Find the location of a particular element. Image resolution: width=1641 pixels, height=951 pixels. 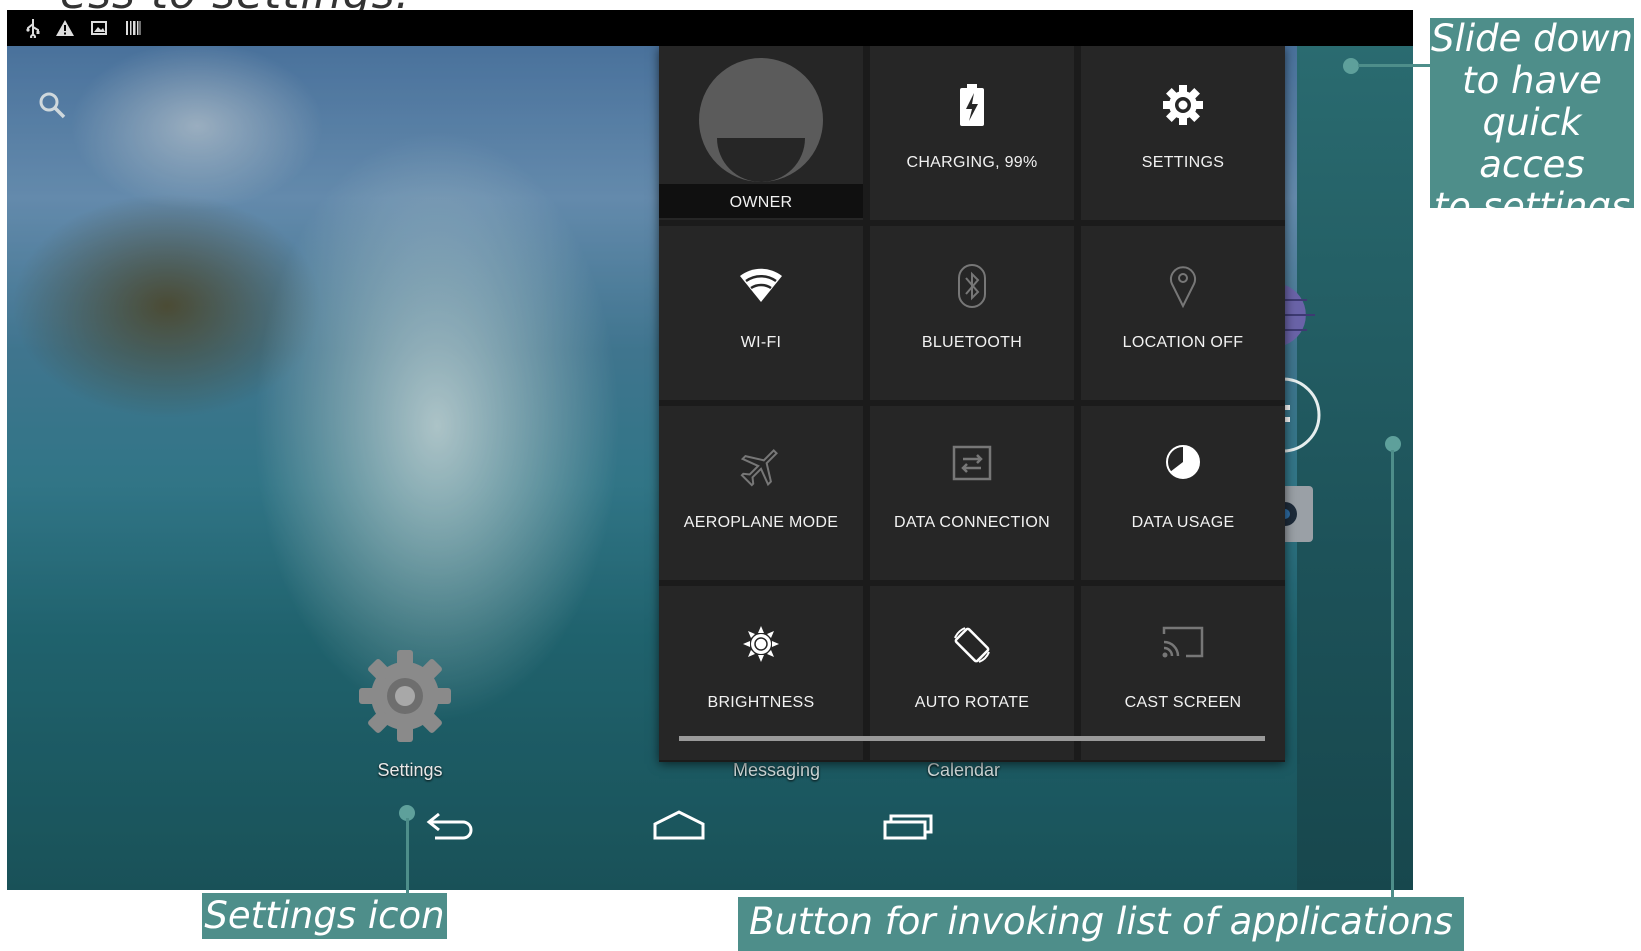

tile-aeroplane-label: AEROPLANE MODE is located at coordinates (761, 522).